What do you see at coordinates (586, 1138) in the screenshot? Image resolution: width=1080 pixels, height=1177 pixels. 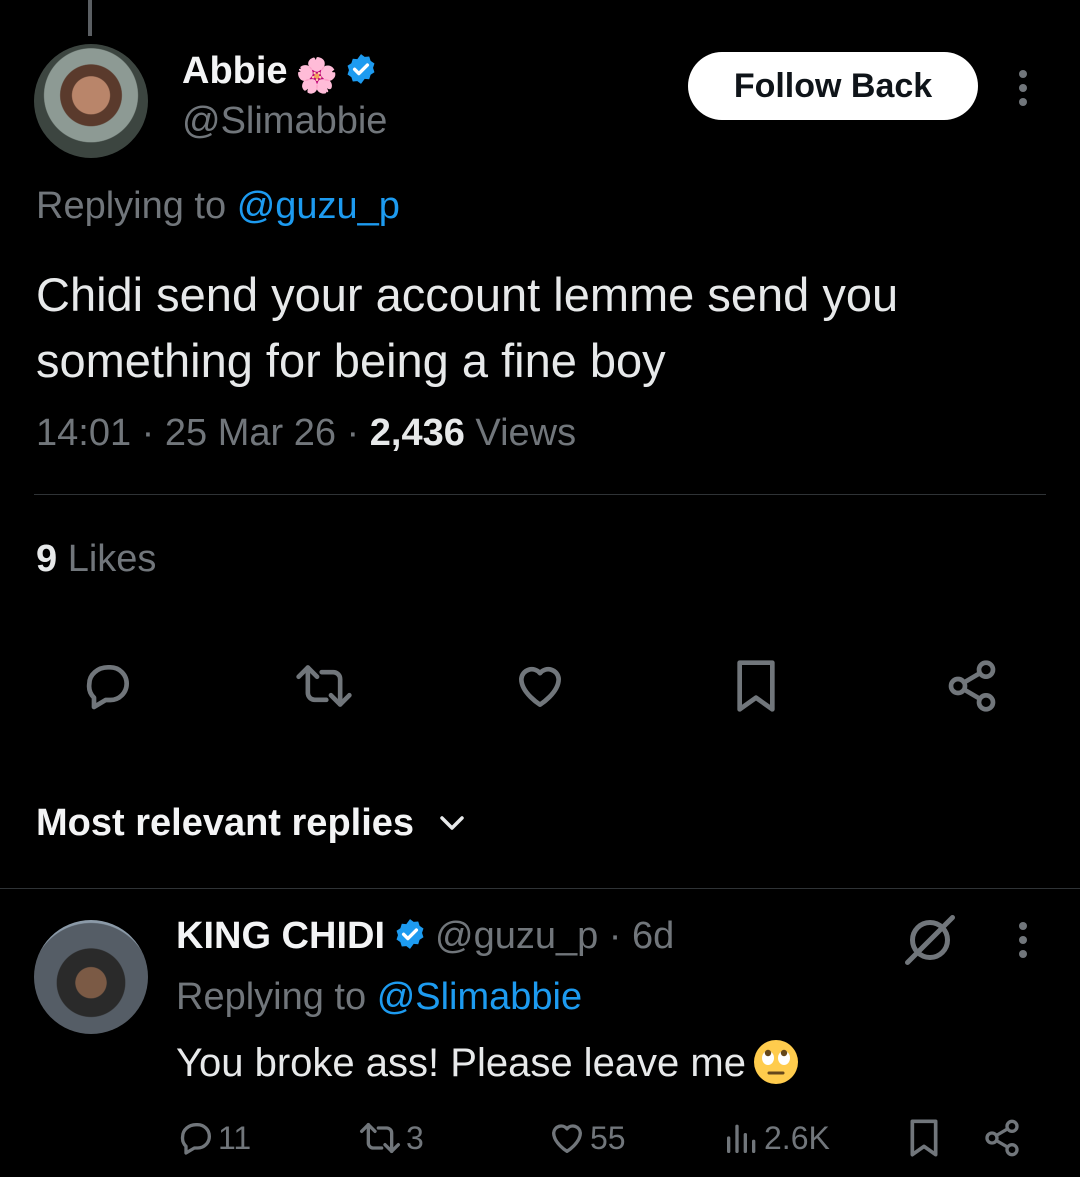 I see `reply-likes-action: 55` at bounding box center [586, 1138].